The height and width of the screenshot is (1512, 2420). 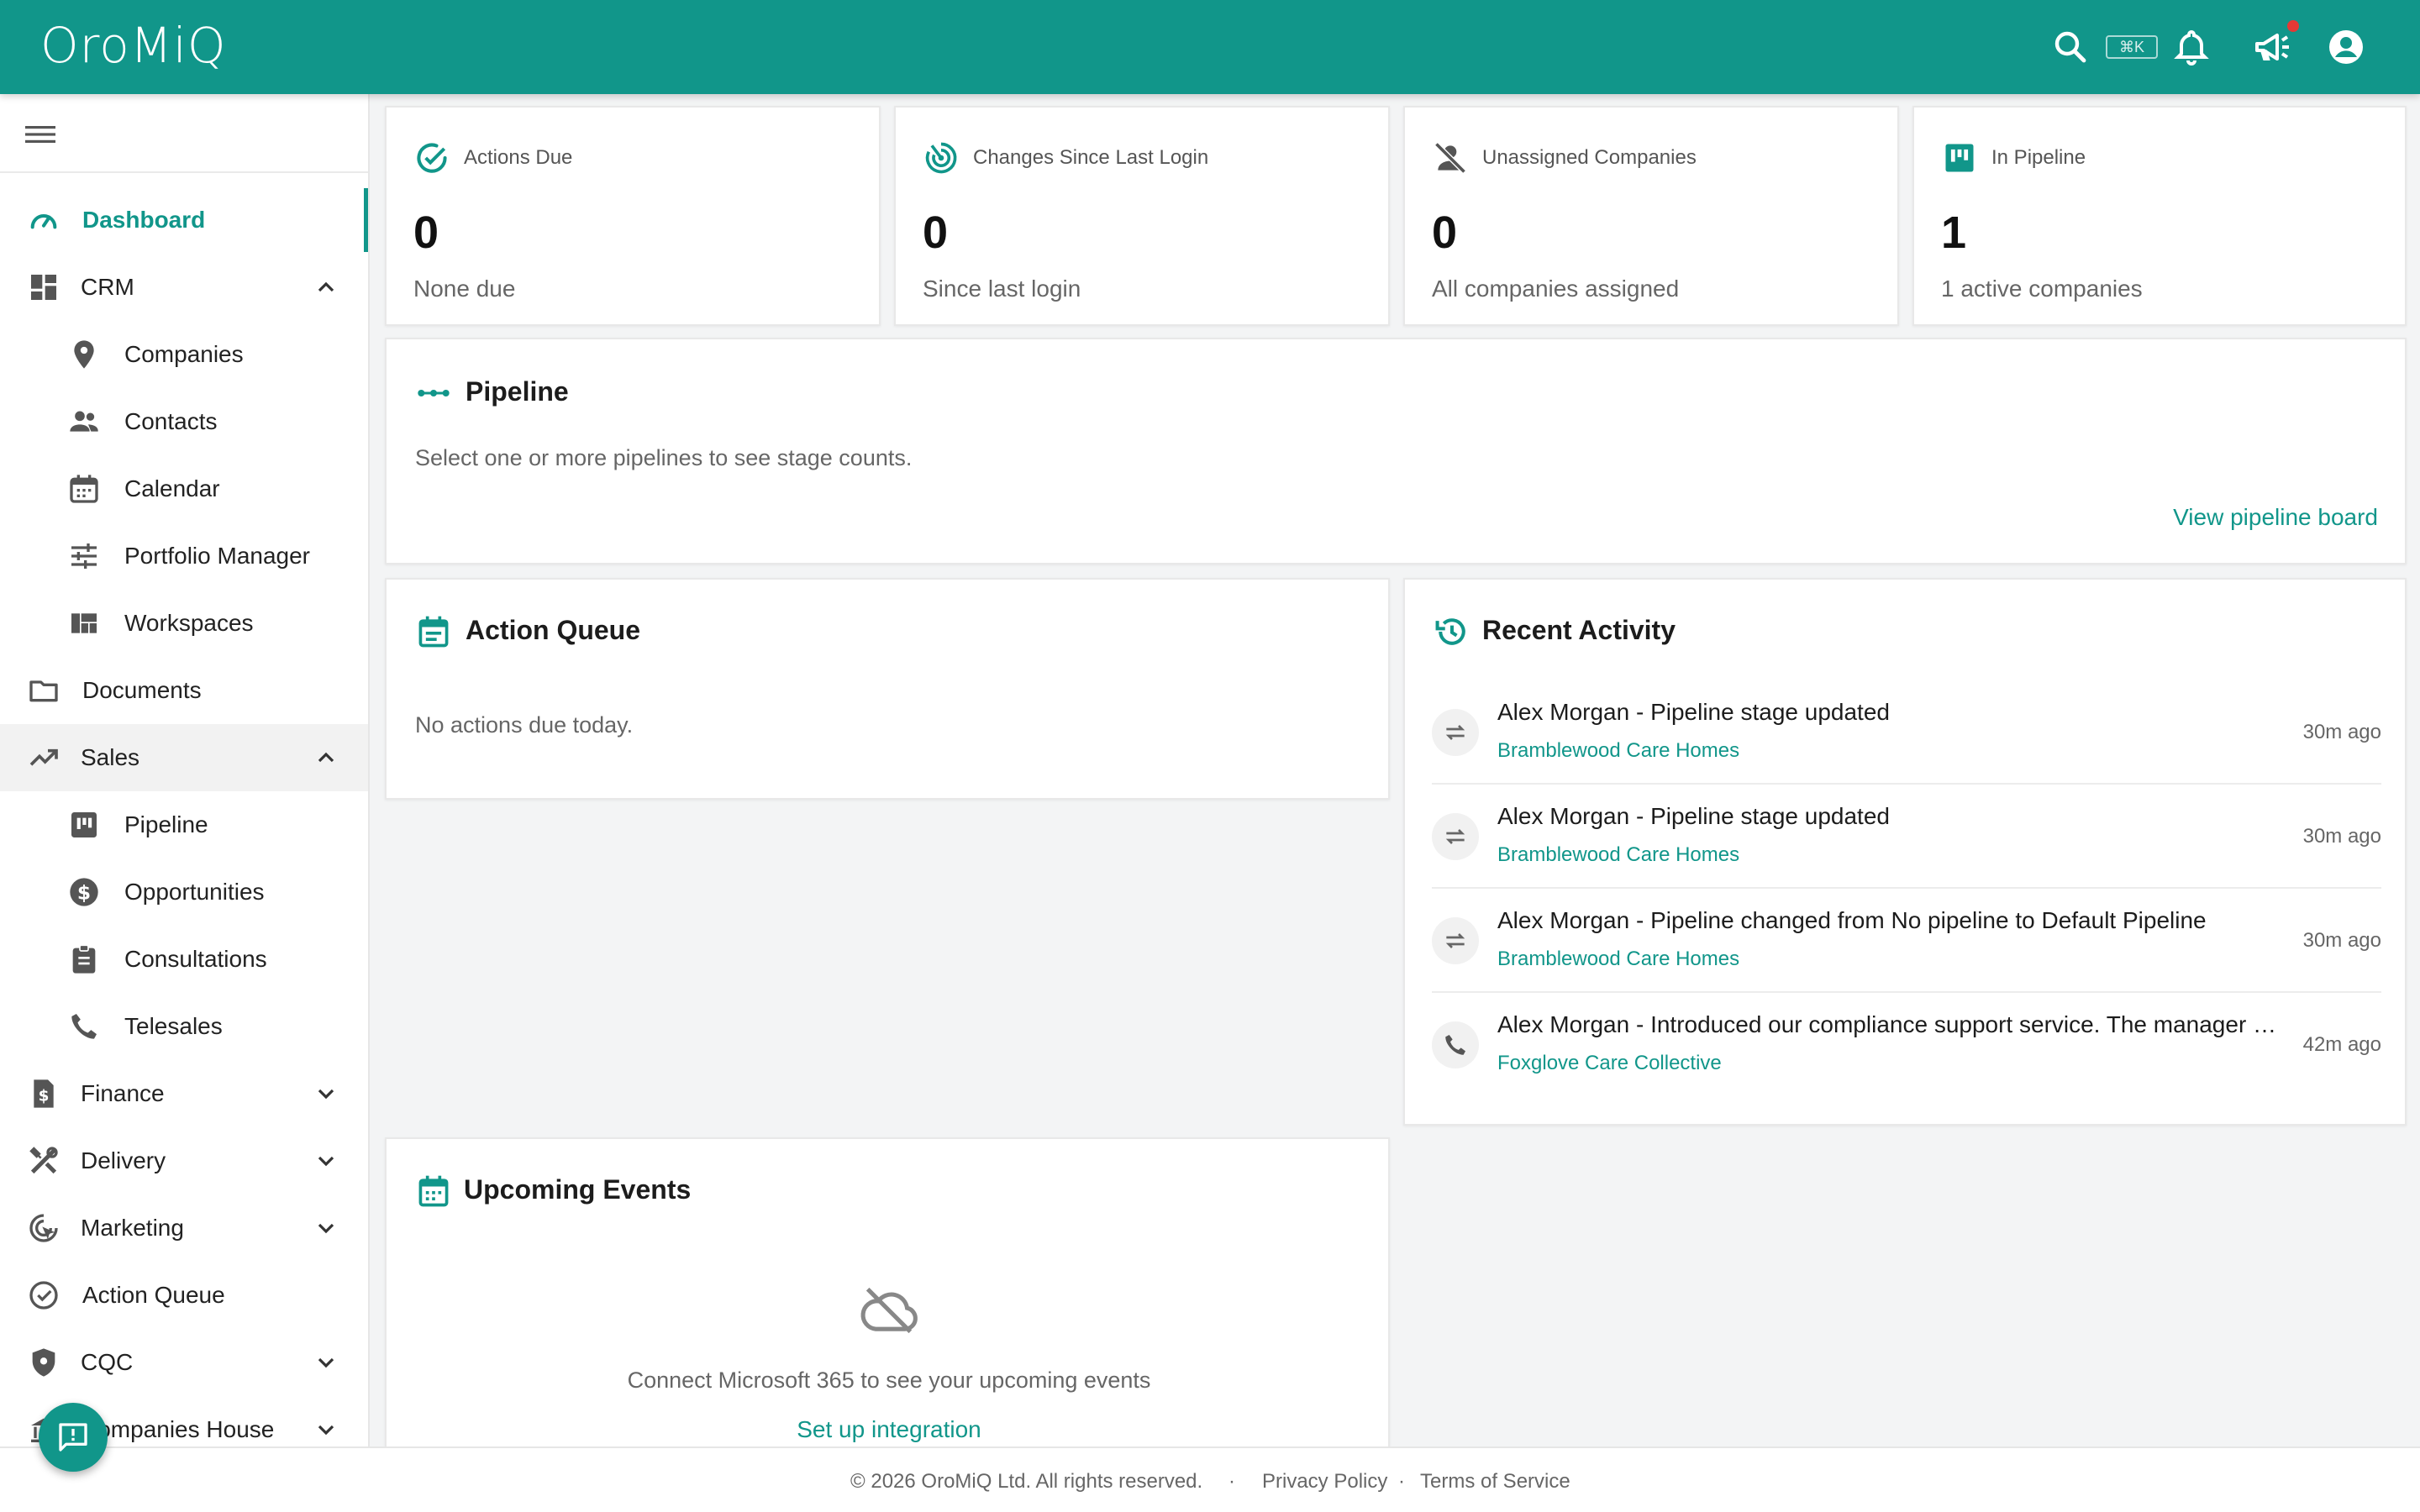 I want to click on sidebar-item-cqc: CQC, so click(x=184, y=1362).